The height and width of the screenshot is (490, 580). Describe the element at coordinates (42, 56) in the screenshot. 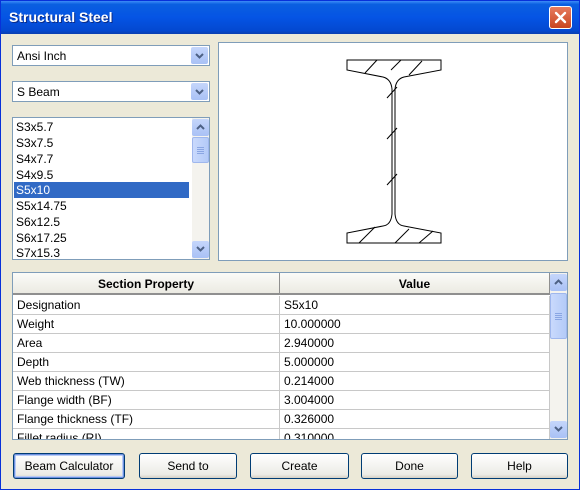

I see `unit-system-value: Ansi Inch` at that location.